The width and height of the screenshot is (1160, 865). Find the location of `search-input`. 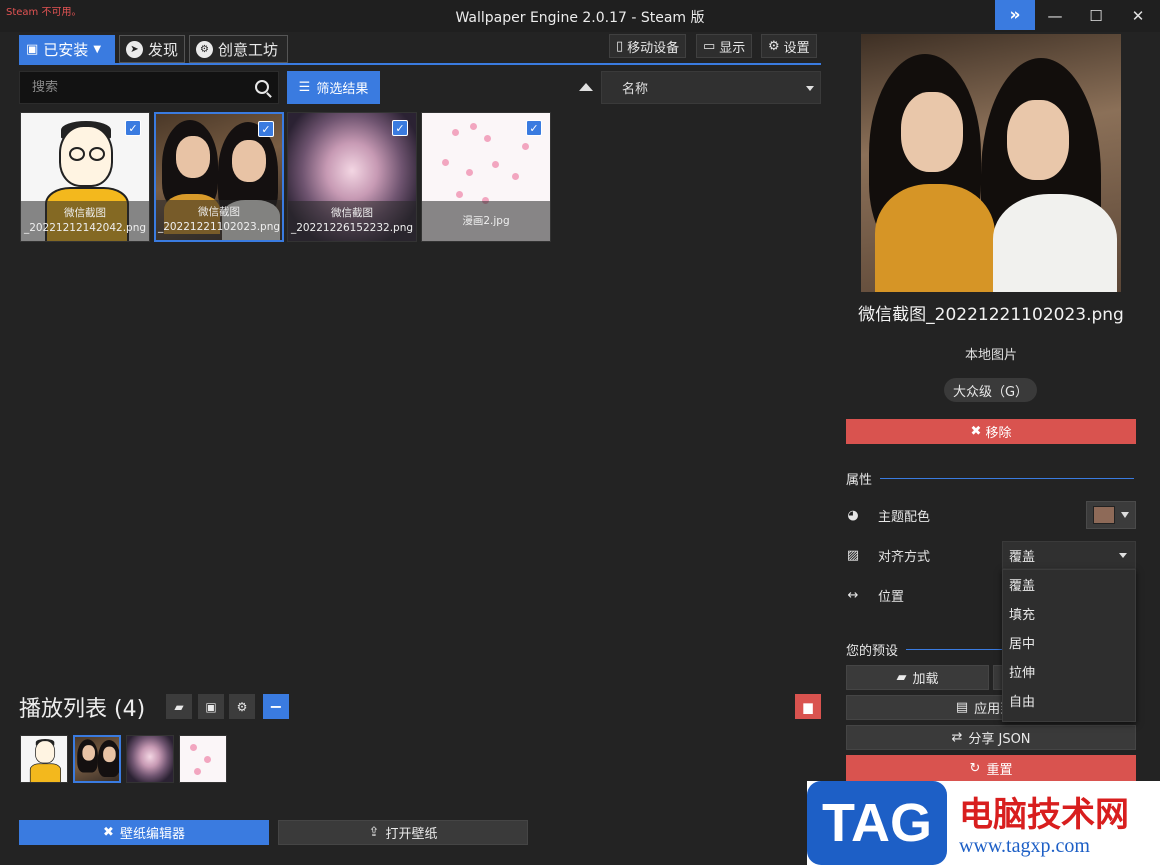

search-input is located at coordinates (137, 87).